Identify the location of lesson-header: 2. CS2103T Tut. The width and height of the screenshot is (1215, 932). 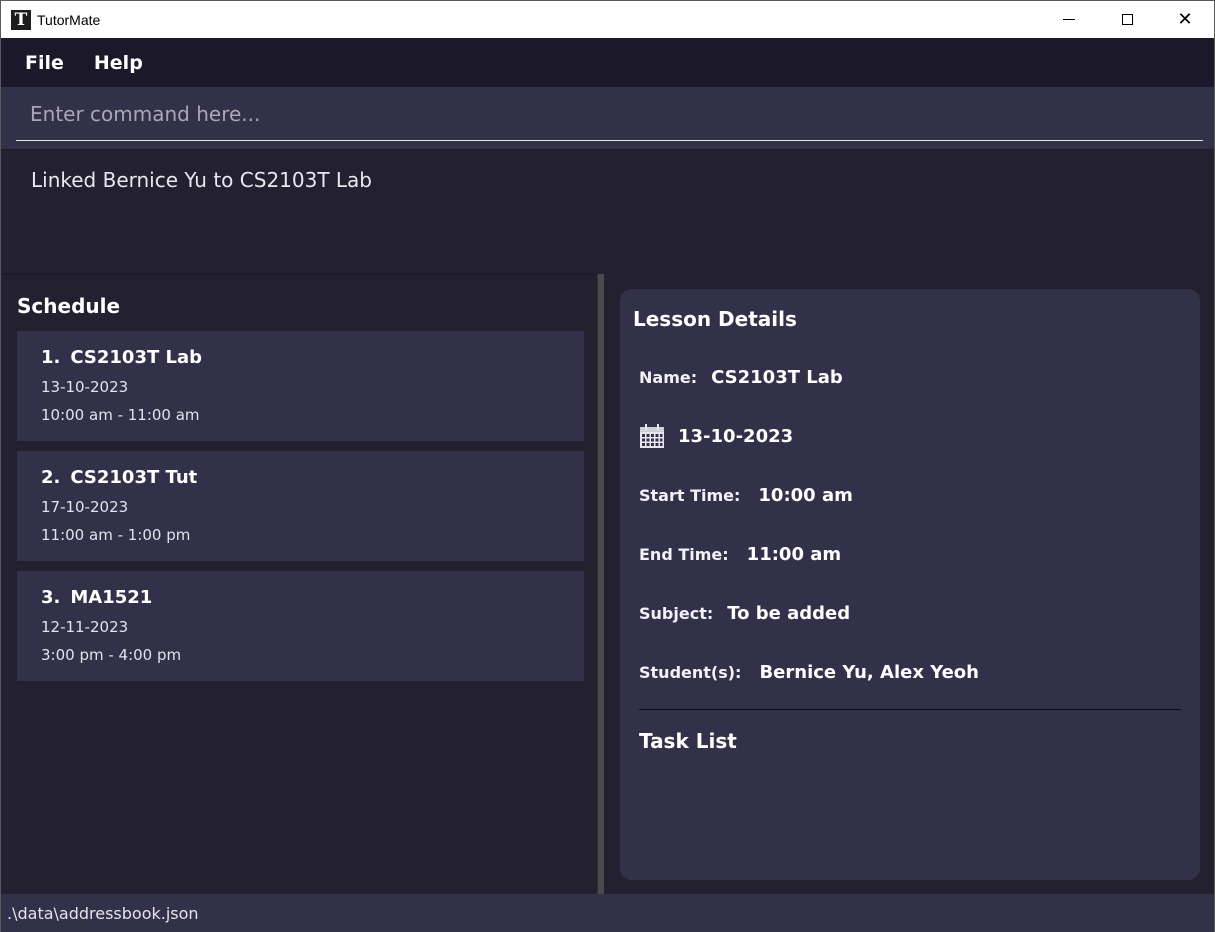
(300, 477).